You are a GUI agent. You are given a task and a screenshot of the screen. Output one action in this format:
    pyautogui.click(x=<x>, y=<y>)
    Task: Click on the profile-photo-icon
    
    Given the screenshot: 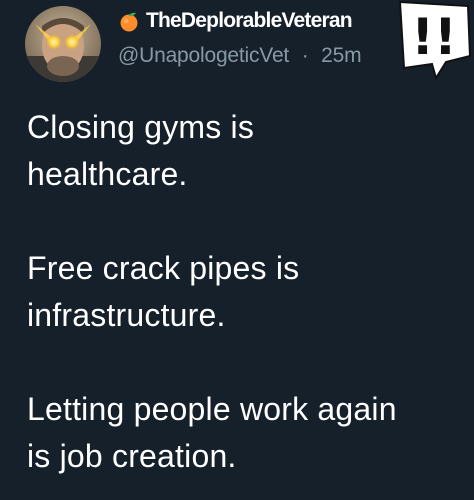 What is the action you would take?
    pyautogui.click(x=63, y=44)
    